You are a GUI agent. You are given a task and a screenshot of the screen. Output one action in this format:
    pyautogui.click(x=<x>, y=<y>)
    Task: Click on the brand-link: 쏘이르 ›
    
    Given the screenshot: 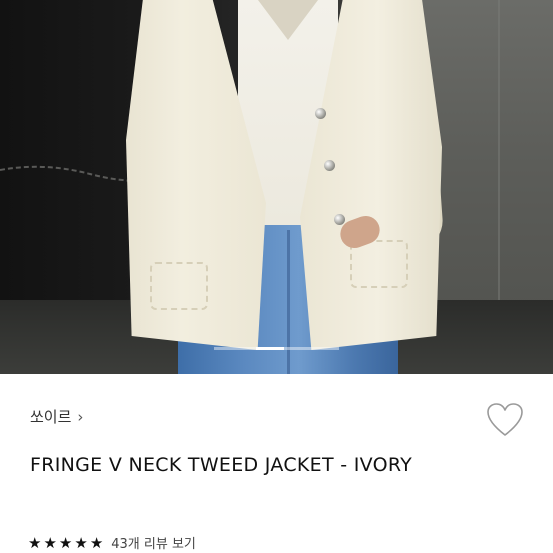 What is the action you would take?
    pyautogui.click(x=56, y=416)
    